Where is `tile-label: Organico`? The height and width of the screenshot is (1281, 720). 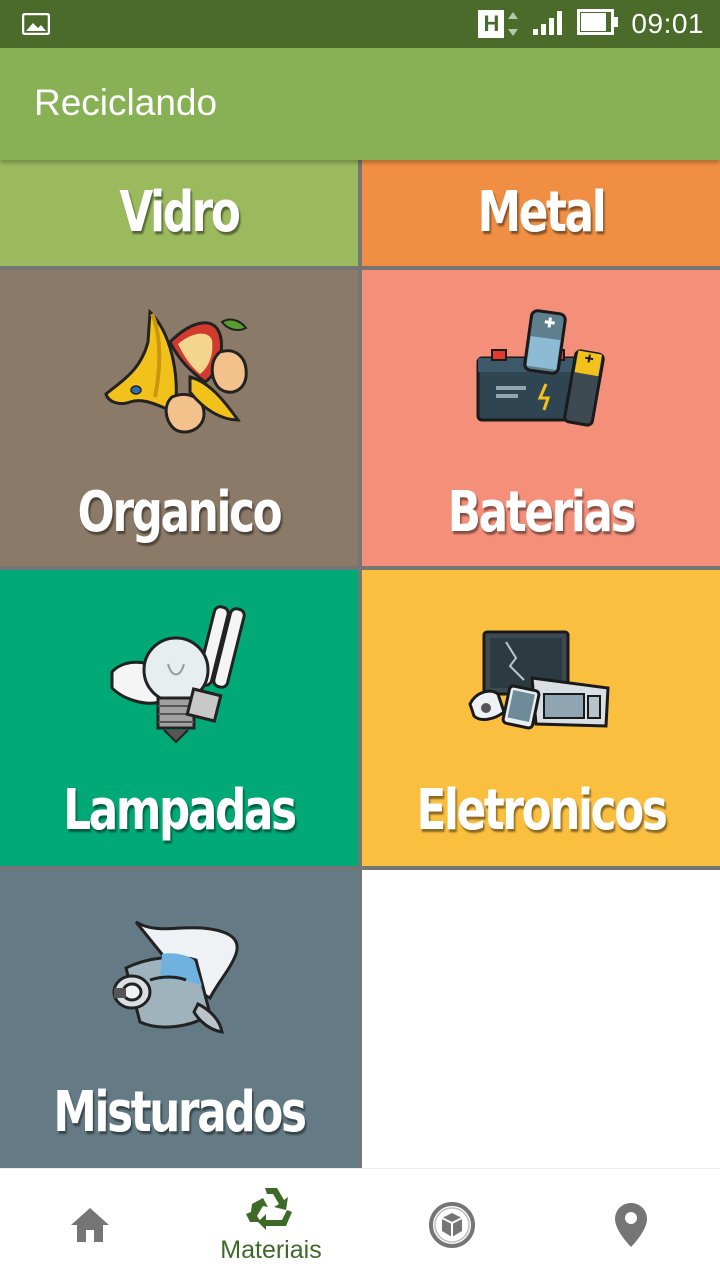 tile-label: Organico is located at coordinates (180, 512).